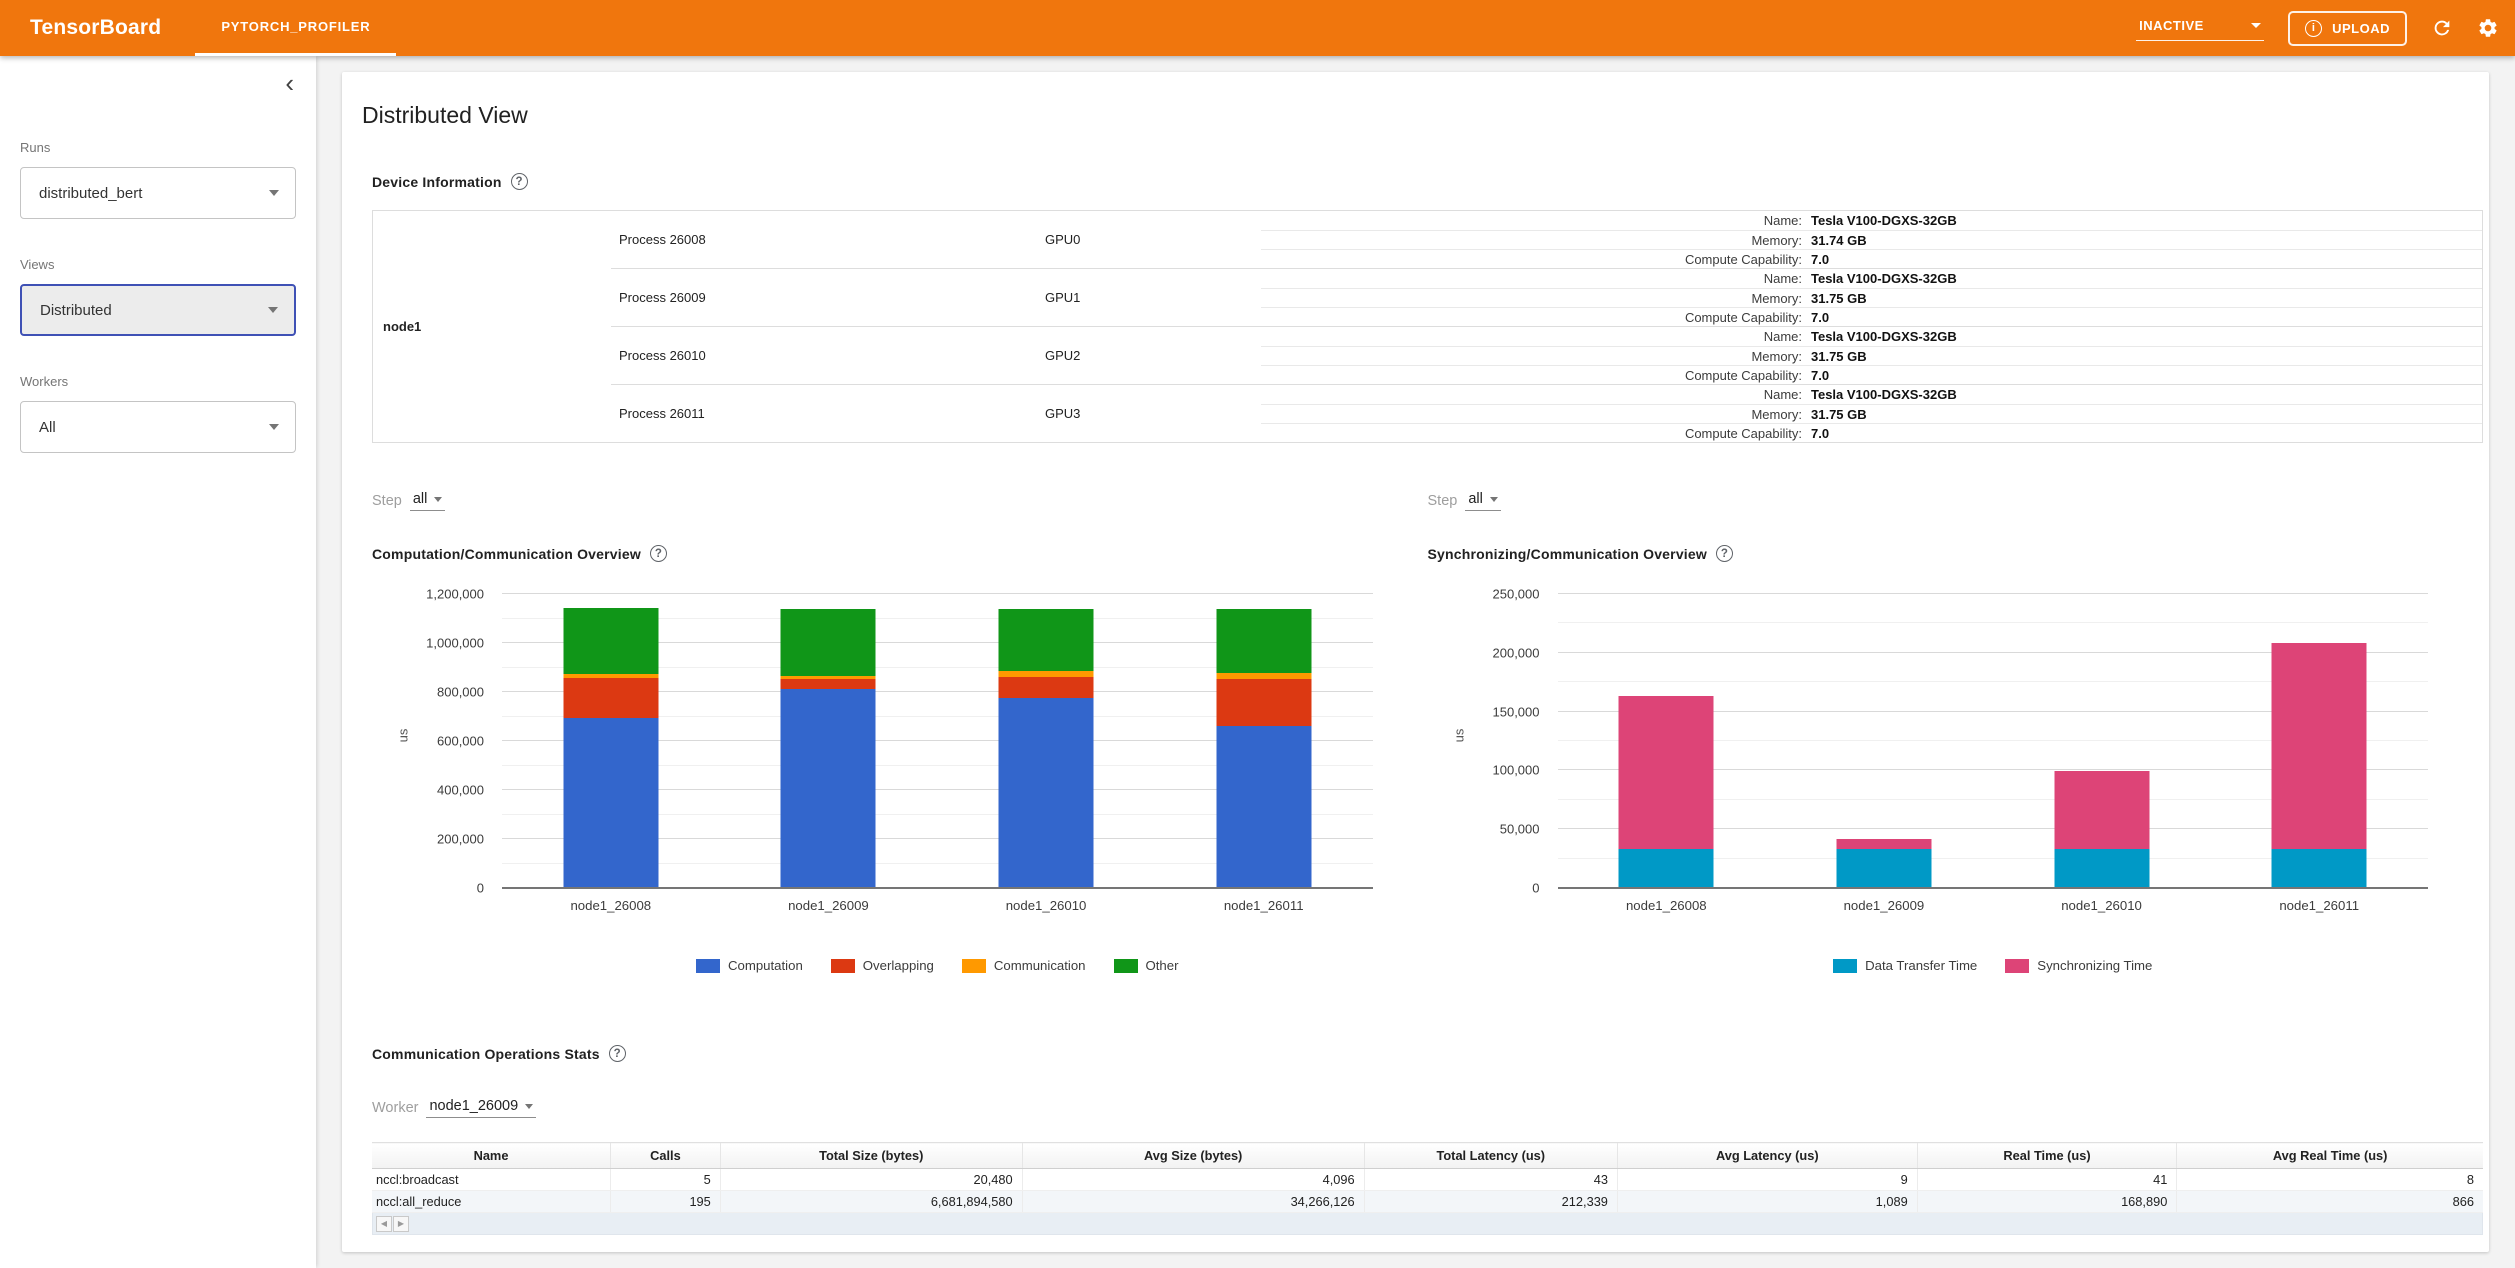 The height and width of the screenshot is (1268, 2515). I want to click on y-axis-ticks: 0 50,000 100,000 150,000 200,000 250,000, so click(1488, 741).